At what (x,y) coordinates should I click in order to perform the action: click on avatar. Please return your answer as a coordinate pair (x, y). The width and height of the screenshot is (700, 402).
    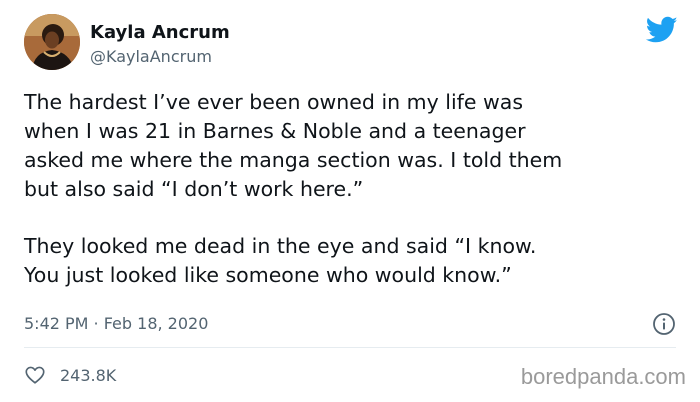
    Looking at the image, I should click on (52, 42).